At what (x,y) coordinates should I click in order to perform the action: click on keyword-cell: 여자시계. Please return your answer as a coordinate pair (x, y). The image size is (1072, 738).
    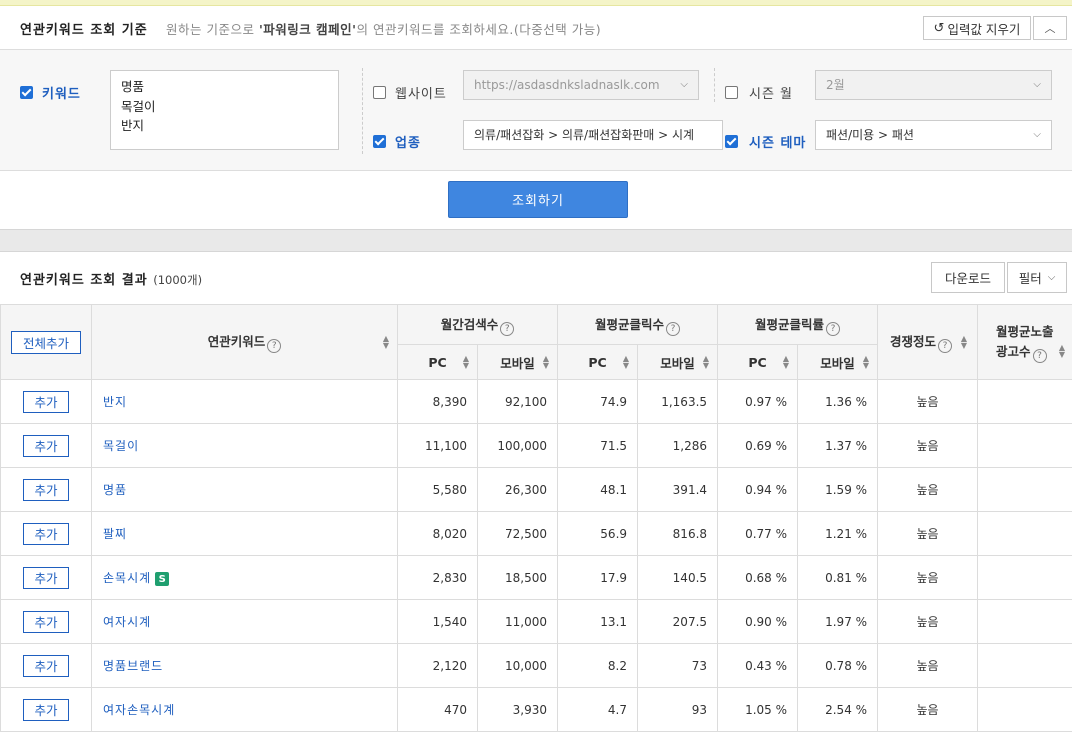
    Looking at the image, I should click on (244, 621).